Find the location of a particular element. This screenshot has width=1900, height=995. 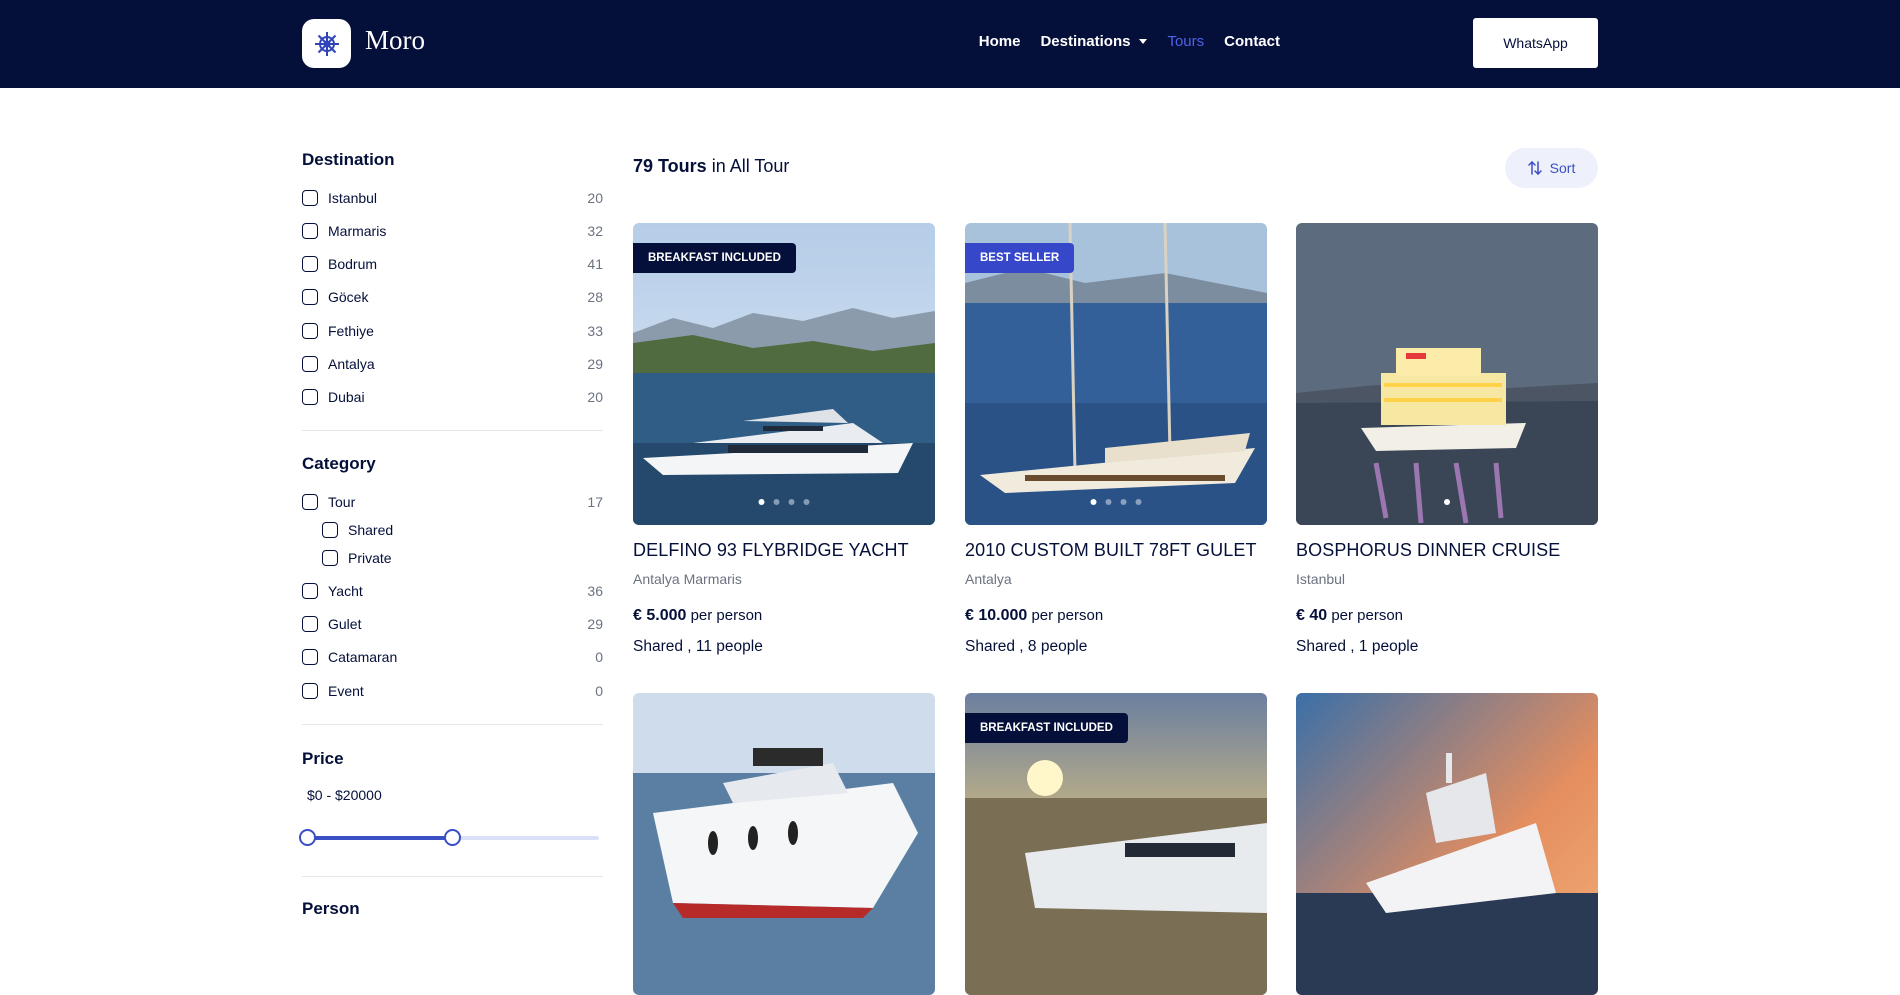

option-count: 20 is located at coordinates (595, 198).